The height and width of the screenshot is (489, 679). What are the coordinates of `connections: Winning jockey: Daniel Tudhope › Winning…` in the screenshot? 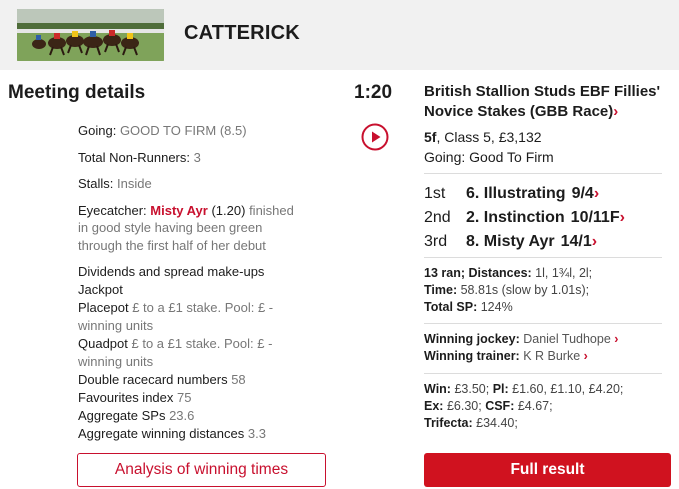 It's located at (549, 348).